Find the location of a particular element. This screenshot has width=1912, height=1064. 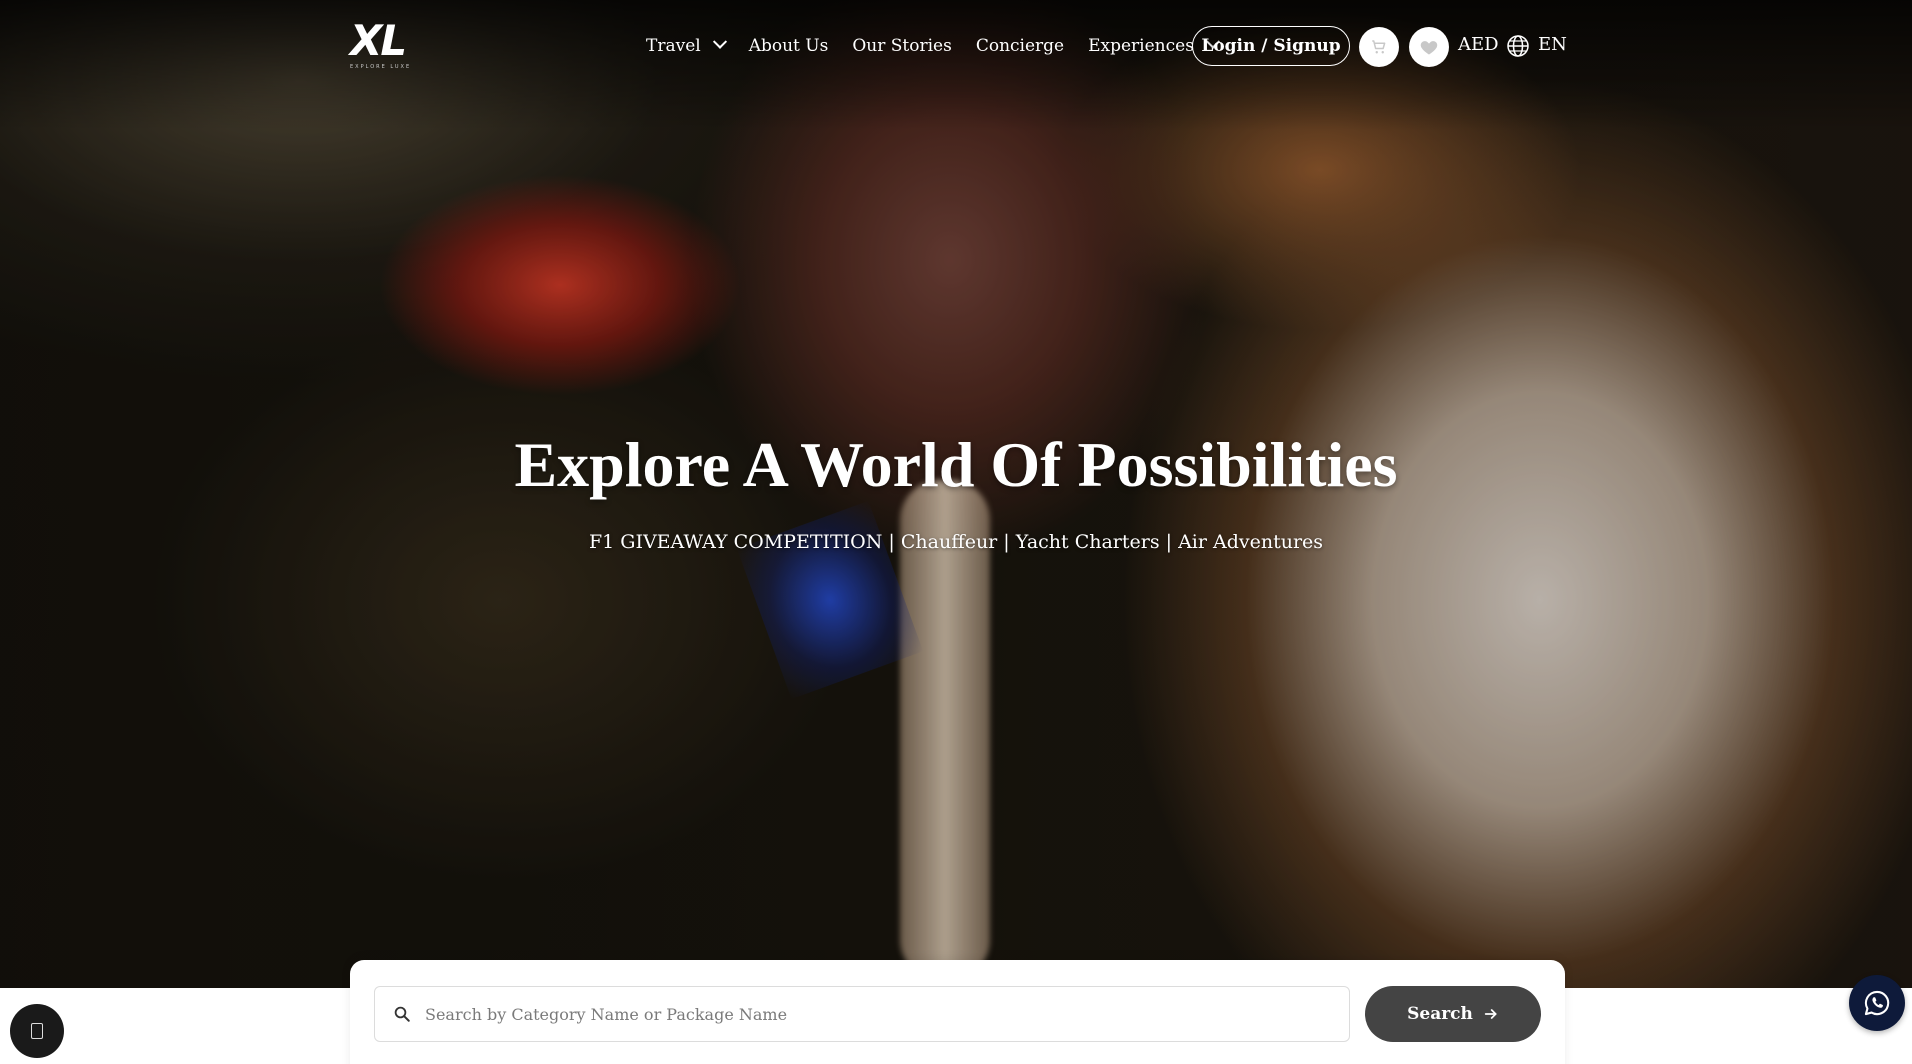

nav-item-about-us: About Us is located at coordinates (789, 46).